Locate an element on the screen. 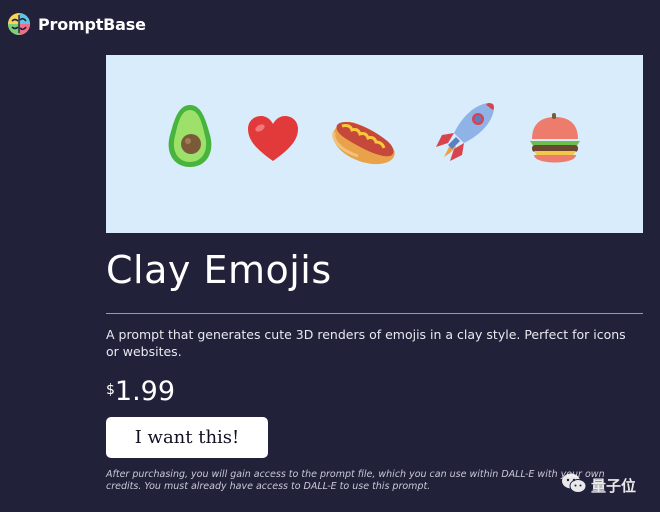 The image size is (660, 512). watermark-text: 量子位 is located at coordinates (614, 485).